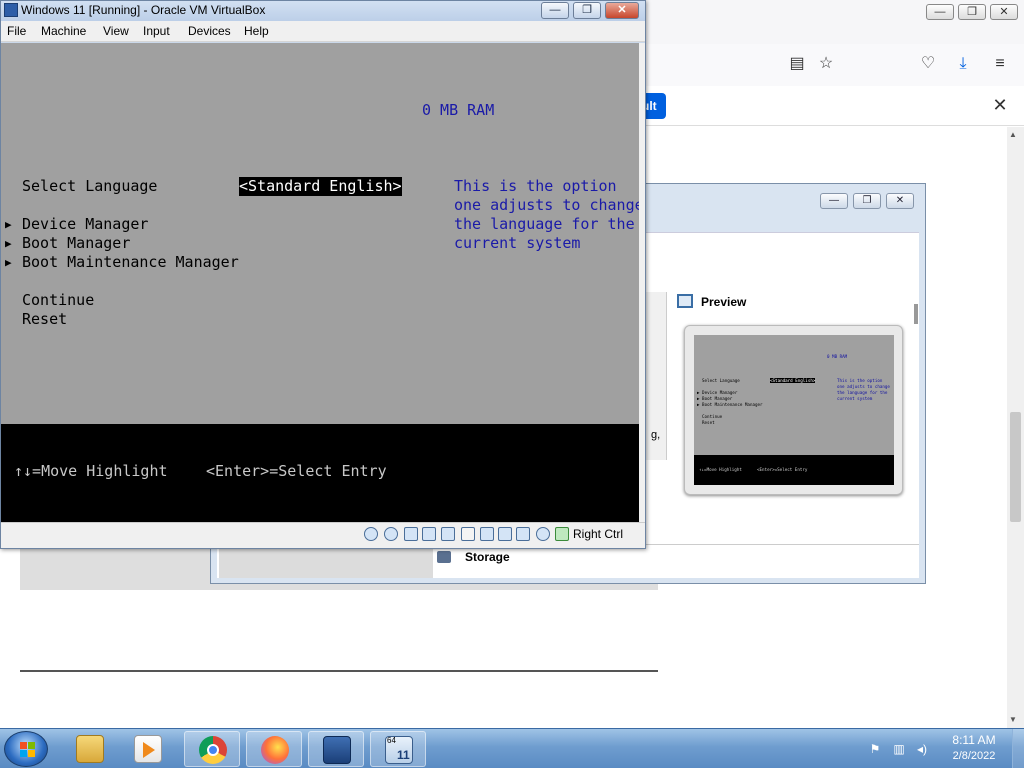  I want to click on manager-minimize-button: —, so click(834, 201).